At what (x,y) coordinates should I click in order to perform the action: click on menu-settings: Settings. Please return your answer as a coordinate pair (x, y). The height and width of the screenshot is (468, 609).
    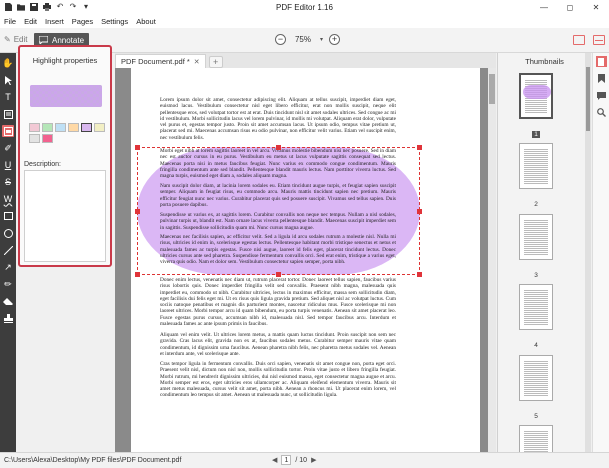
    Looking at the image, I should click on (114, 21).